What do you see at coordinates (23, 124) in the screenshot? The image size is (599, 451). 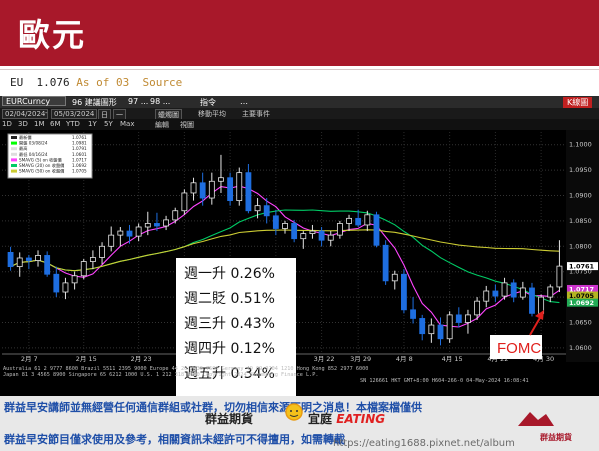 I see `period-3d: 3D` at bounding box center [23, 124].